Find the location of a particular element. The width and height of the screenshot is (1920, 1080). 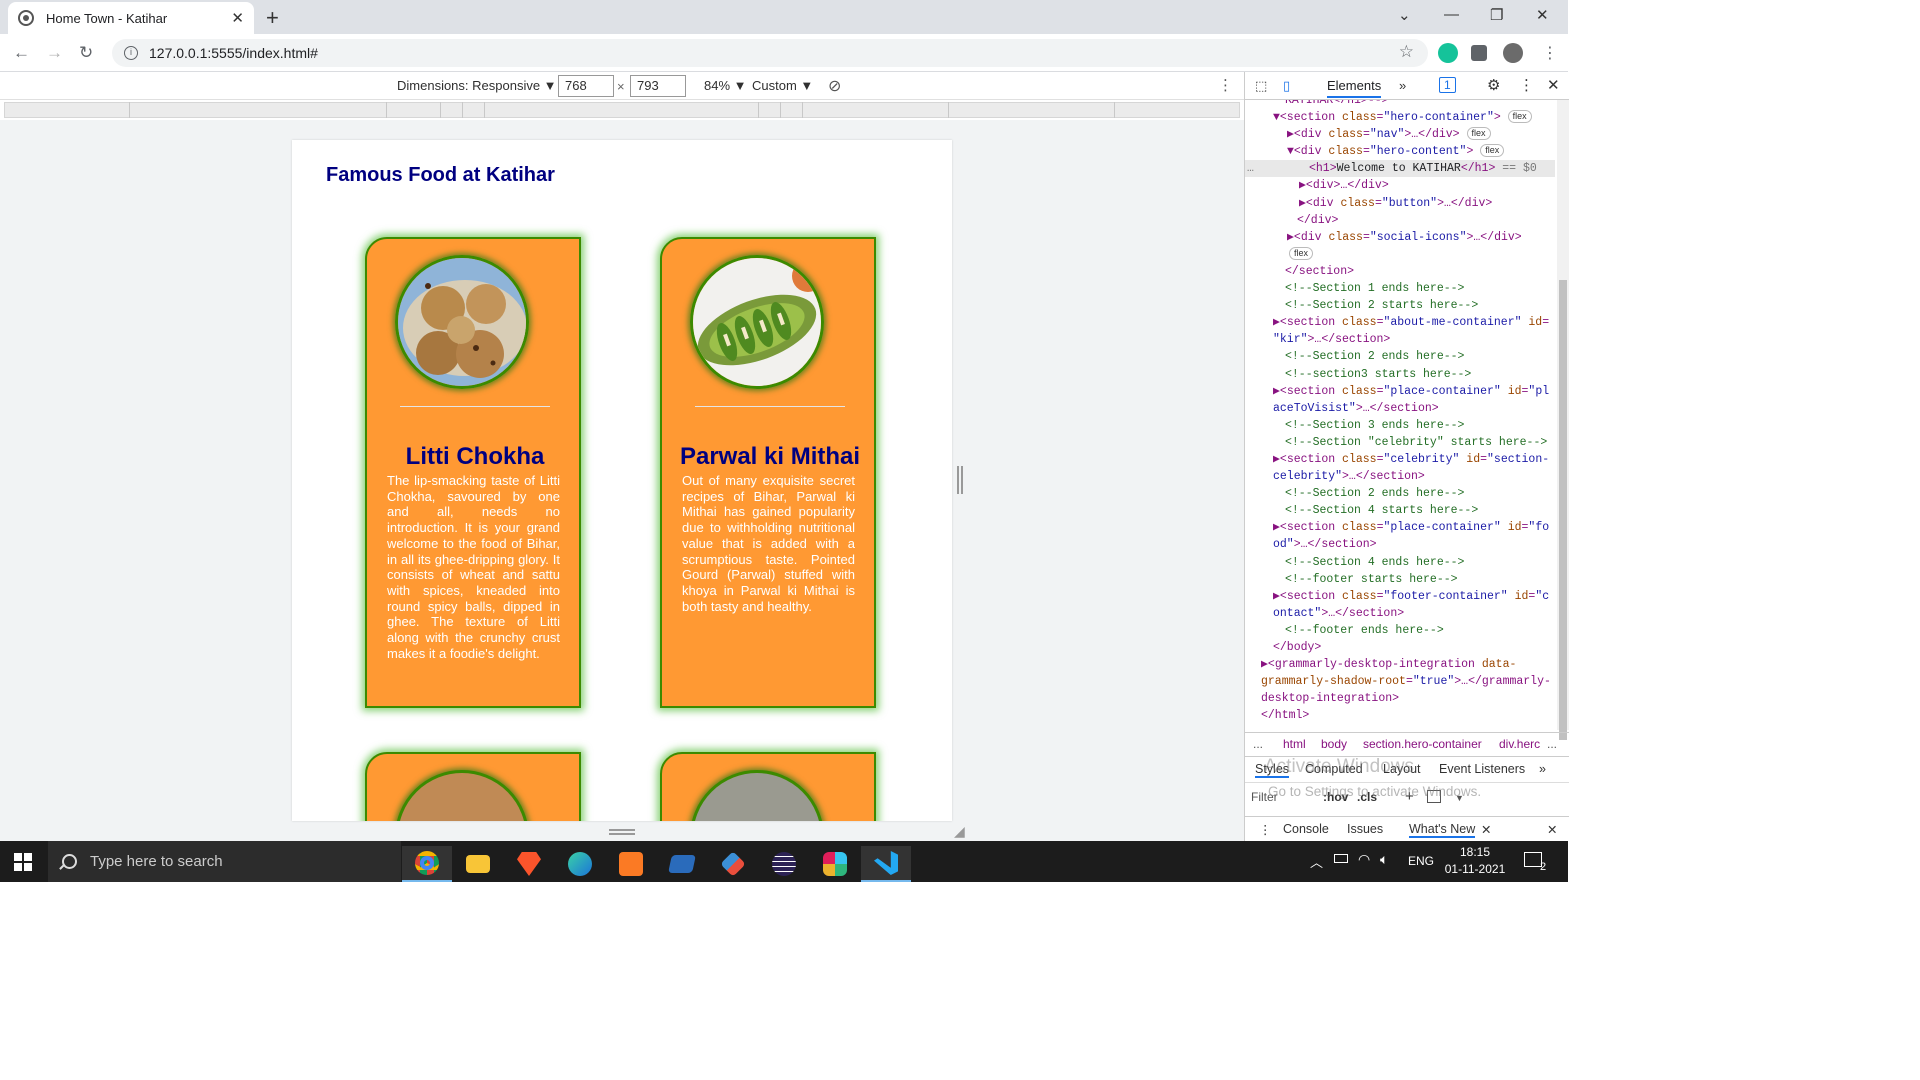

back-icon: ← is located at coordinates (21, 53).